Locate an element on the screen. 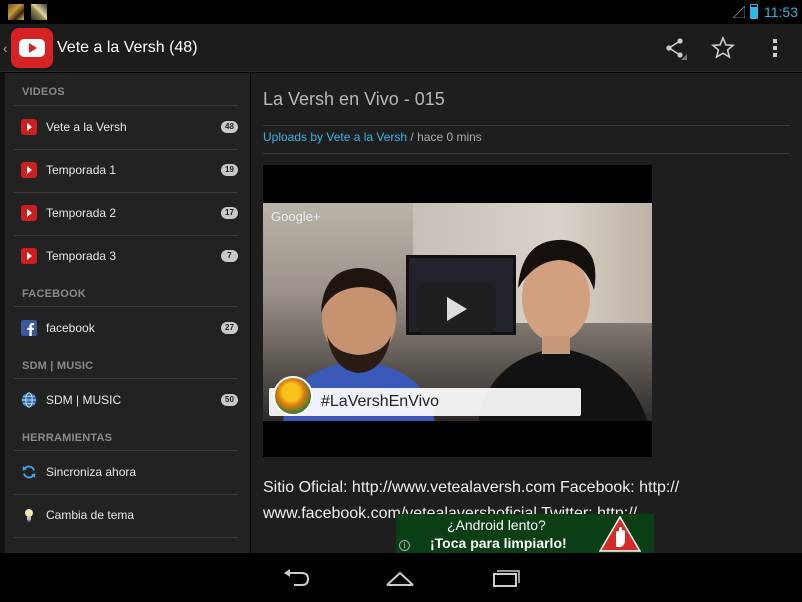  overflow-menu-icon is located at coordinates (775, 48).